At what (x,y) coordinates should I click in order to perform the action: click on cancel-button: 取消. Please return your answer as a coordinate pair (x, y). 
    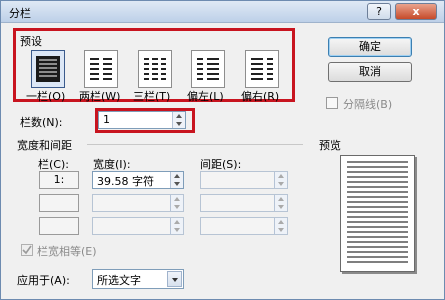
    Looking at the image, I should click on (370, 72).